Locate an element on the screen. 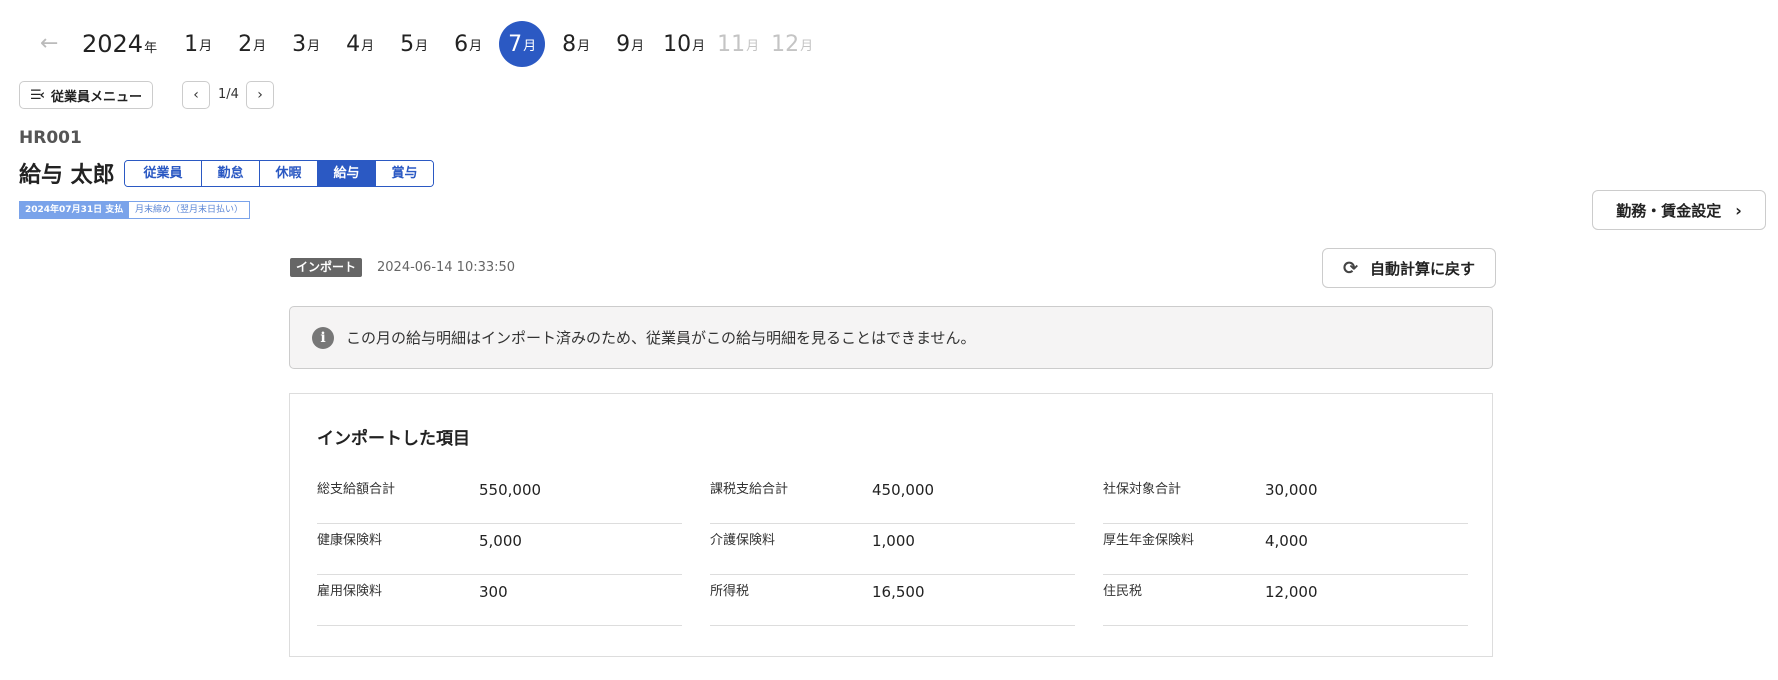  employee-name: 給与 太郎 is located at coordinates (67, 175).